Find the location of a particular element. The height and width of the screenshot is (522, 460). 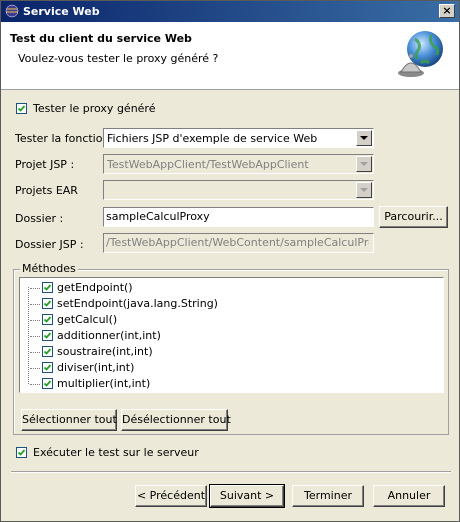

footer-separator is located at coordinates (231, 472).